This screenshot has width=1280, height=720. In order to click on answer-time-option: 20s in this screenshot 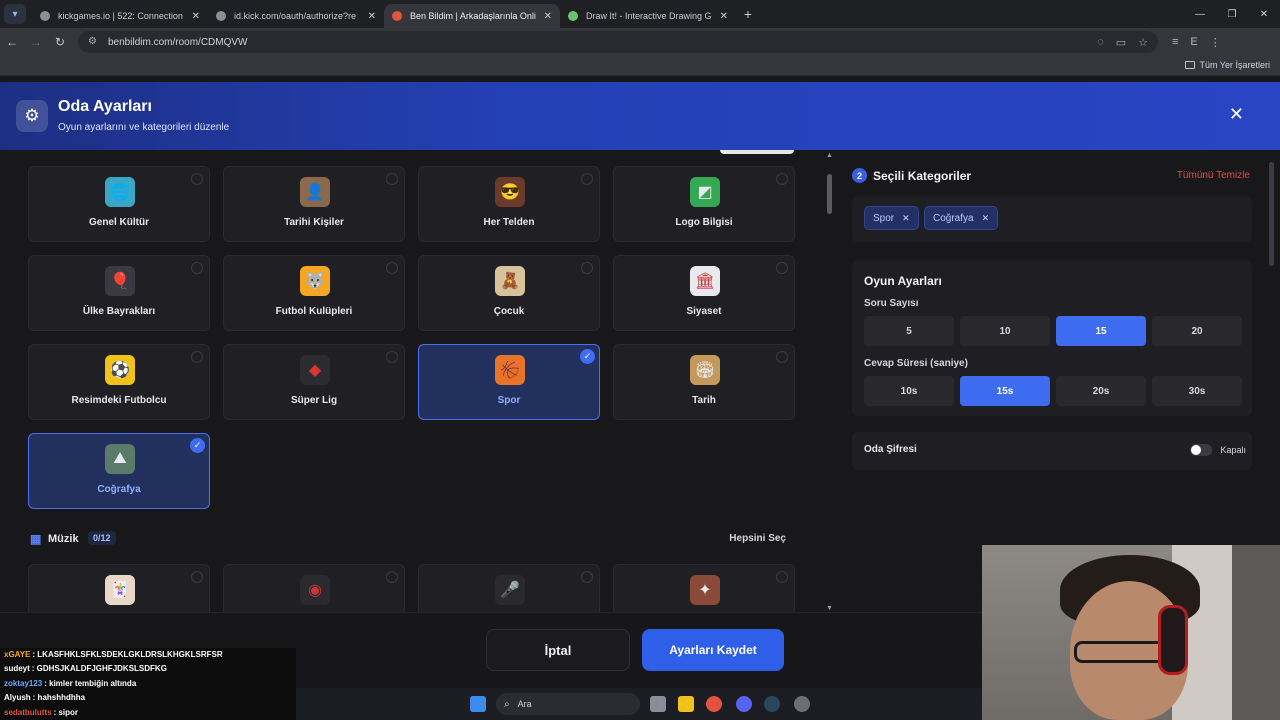, I will do `click(1101, 391)`.